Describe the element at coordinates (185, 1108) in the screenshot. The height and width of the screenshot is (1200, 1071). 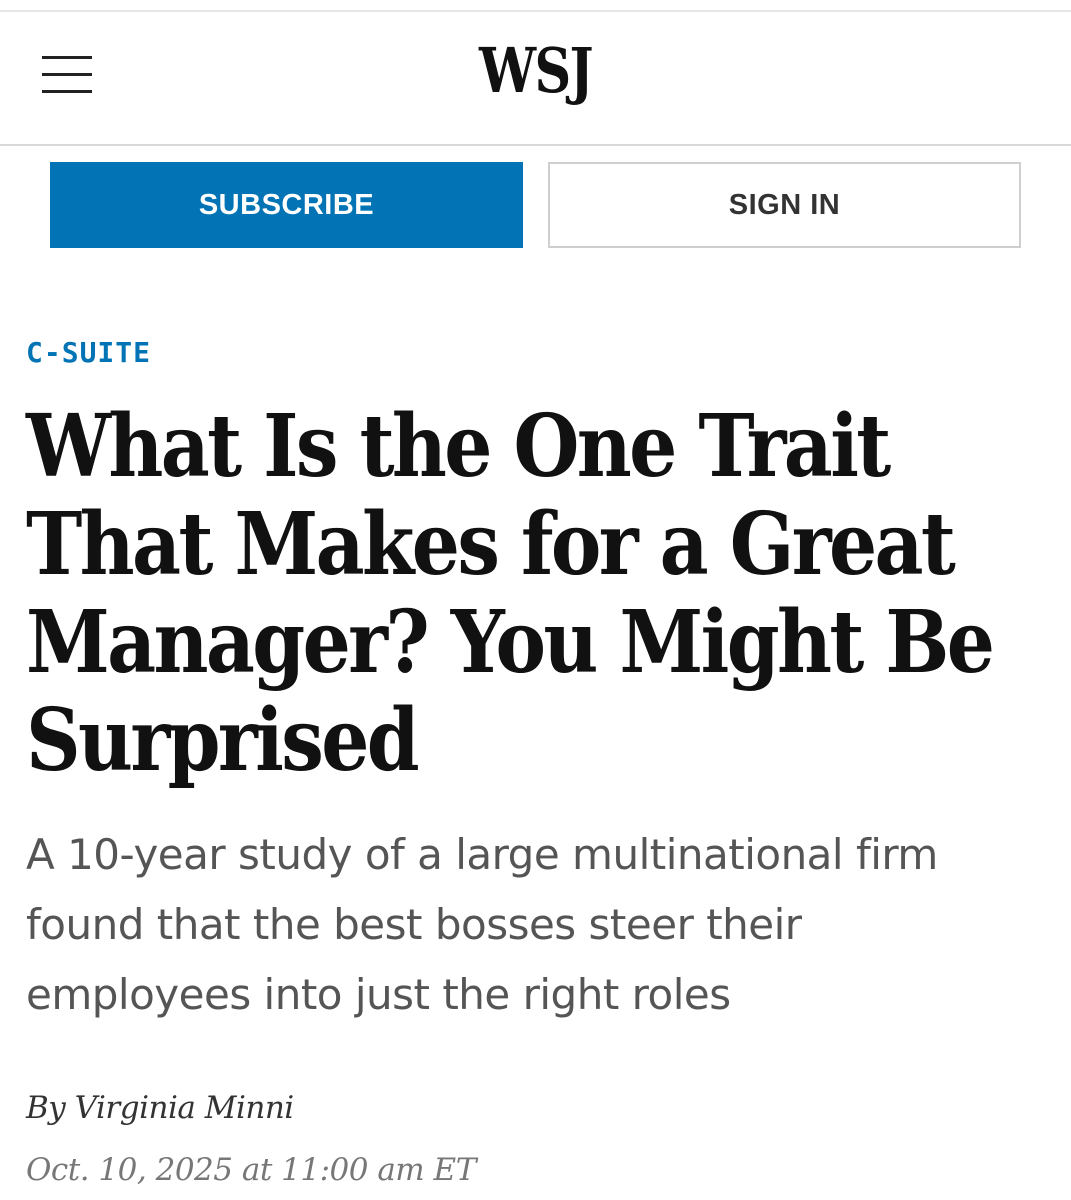
I see `author-link: Virginia Minni` at that location.